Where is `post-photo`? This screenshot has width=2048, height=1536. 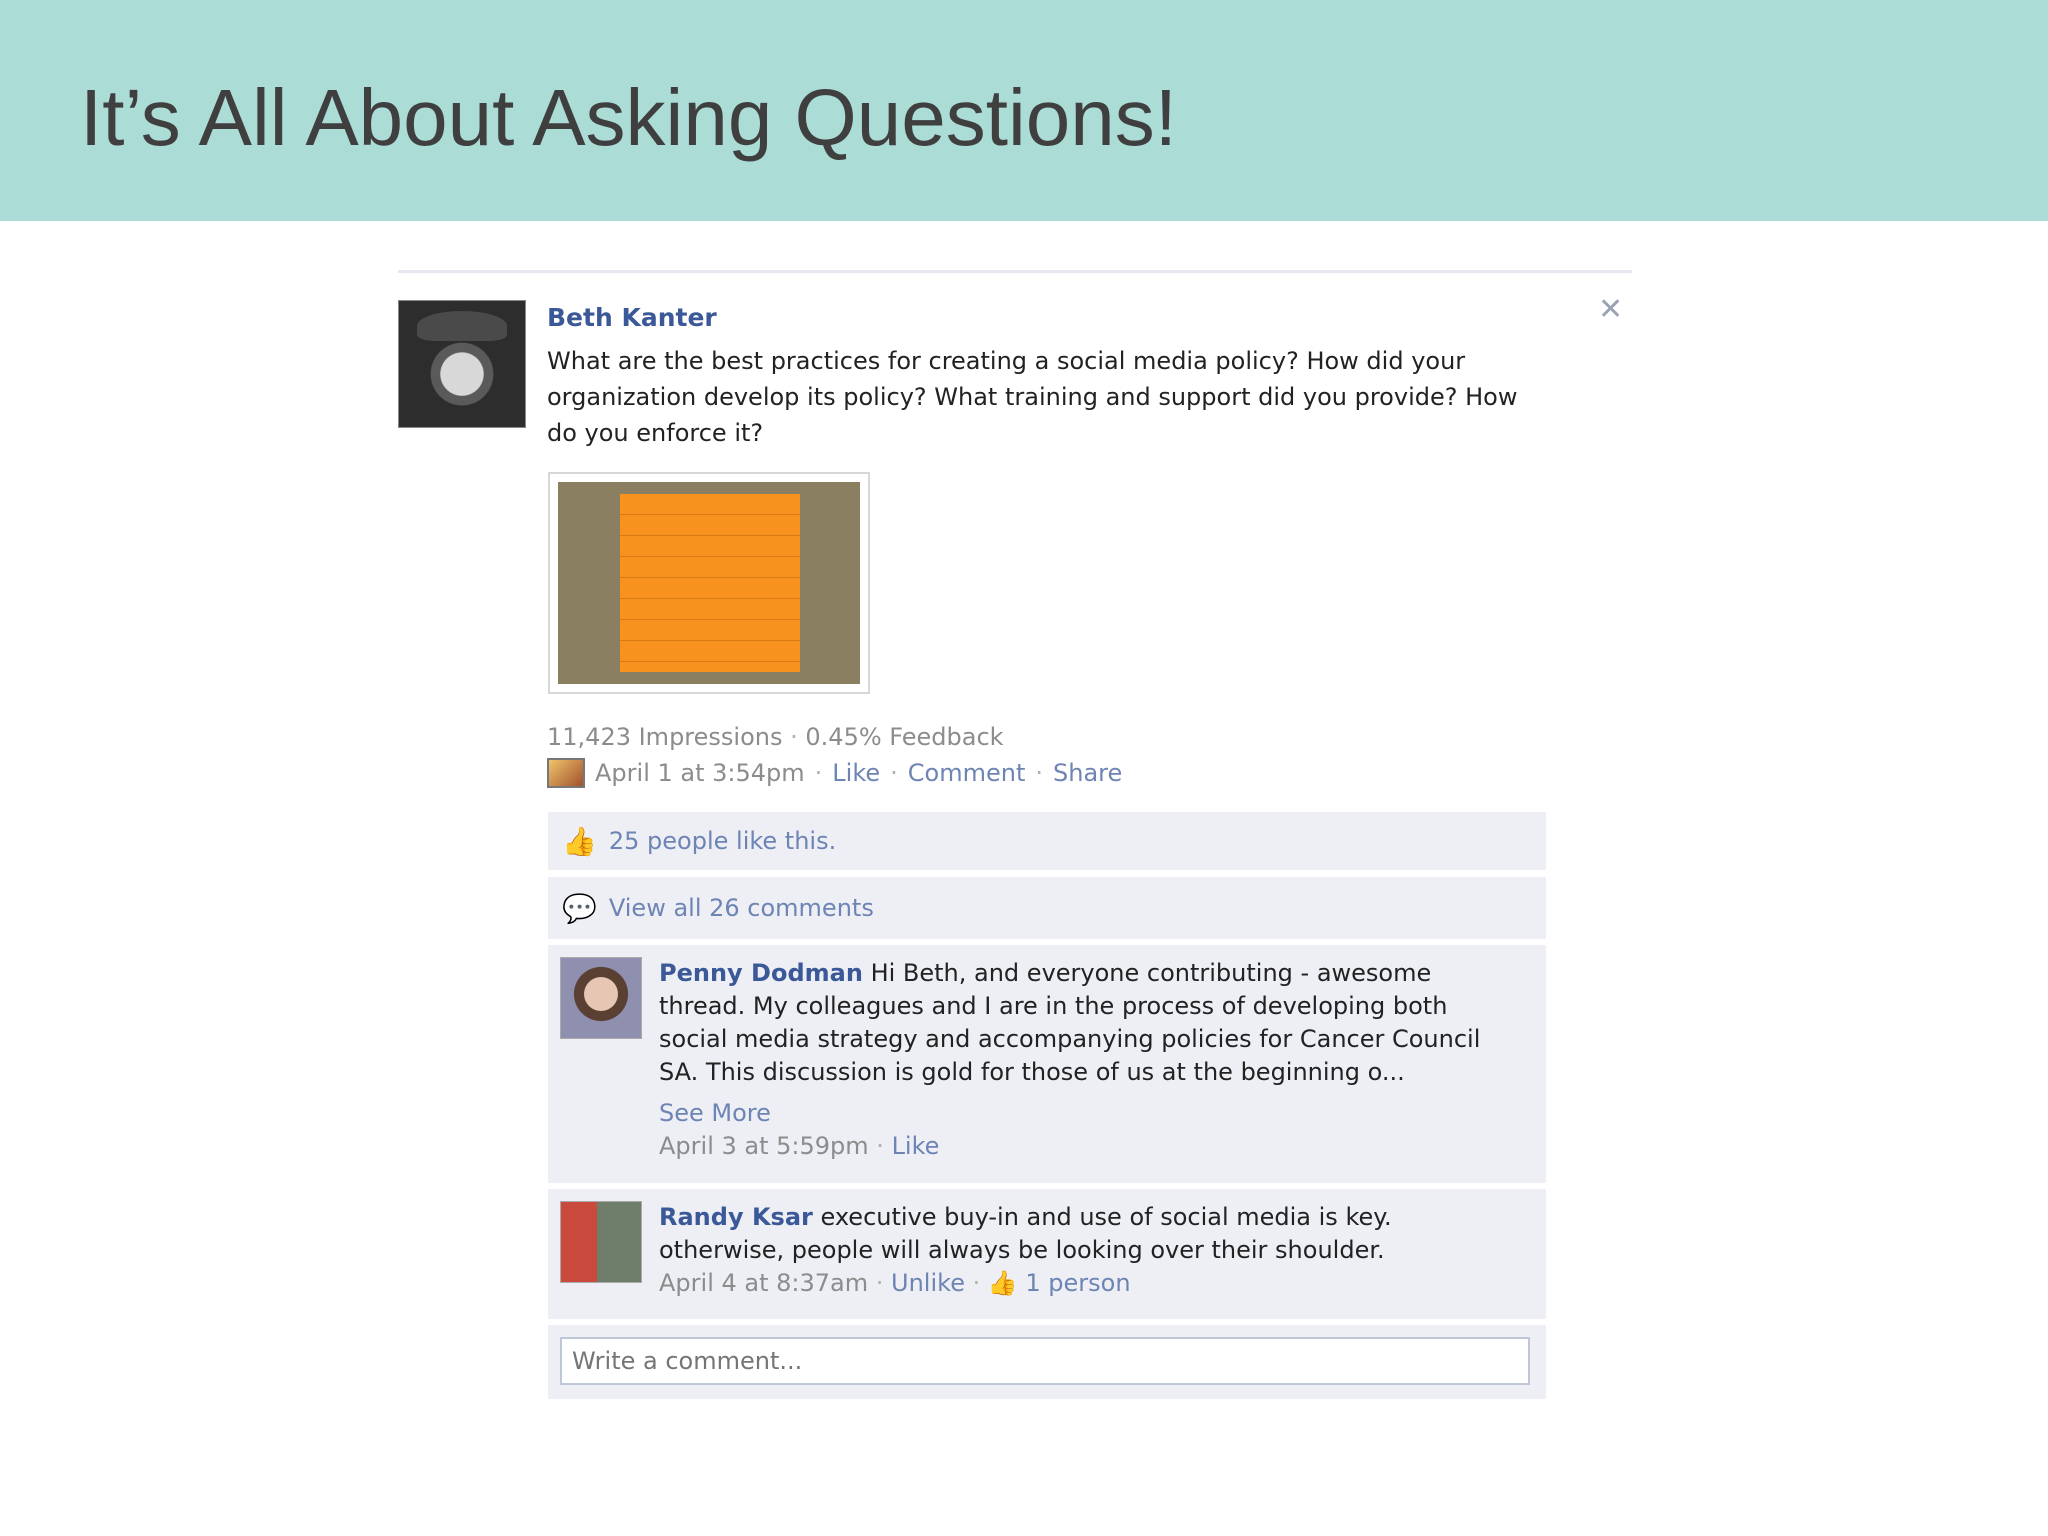 post-photo is located at coordinates (709, 583).